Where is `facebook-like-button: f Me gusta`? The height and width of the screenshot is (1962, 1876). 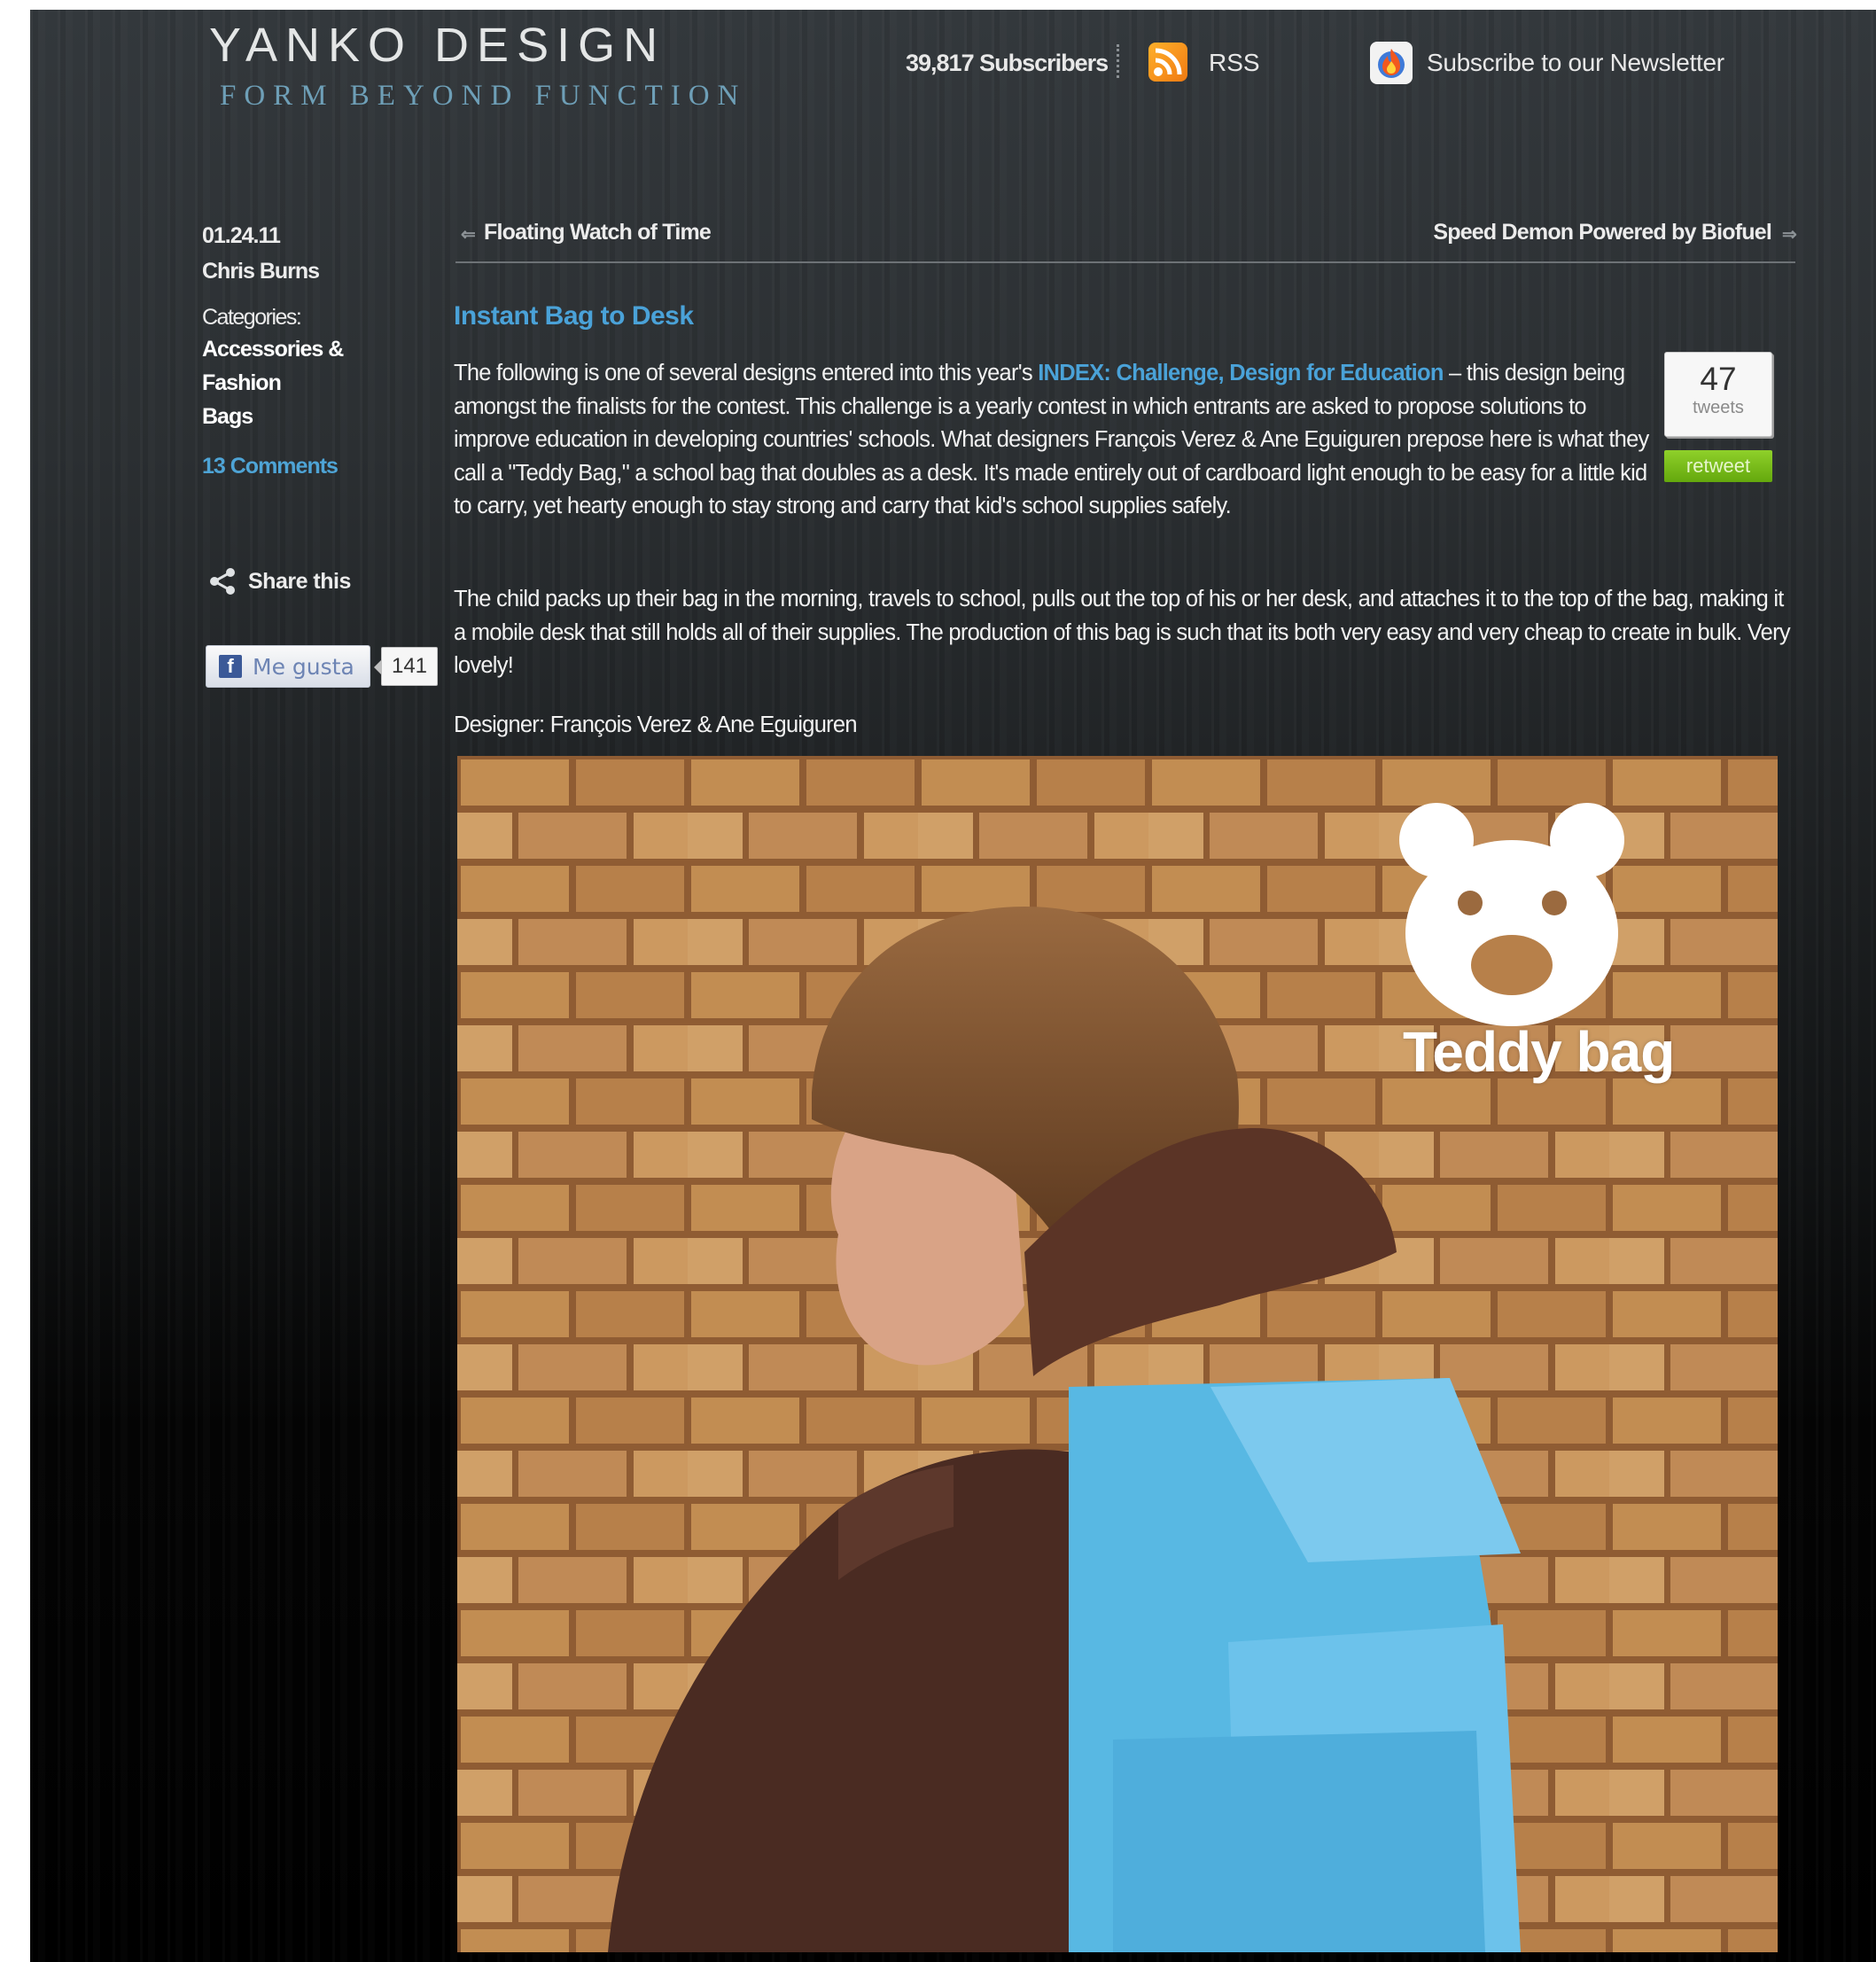
facebook-like-button: f Me gusta is located at coordinates (288, 666).